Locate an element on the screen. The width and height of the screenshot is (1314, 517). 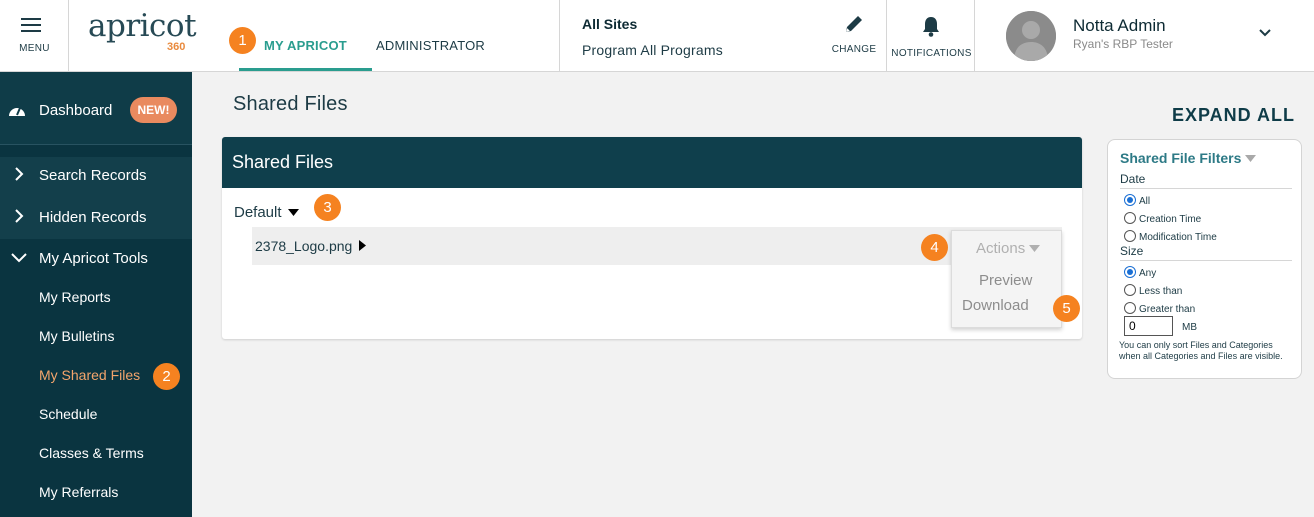
program-label: Program All Programs is located at coordinates (652, 50).